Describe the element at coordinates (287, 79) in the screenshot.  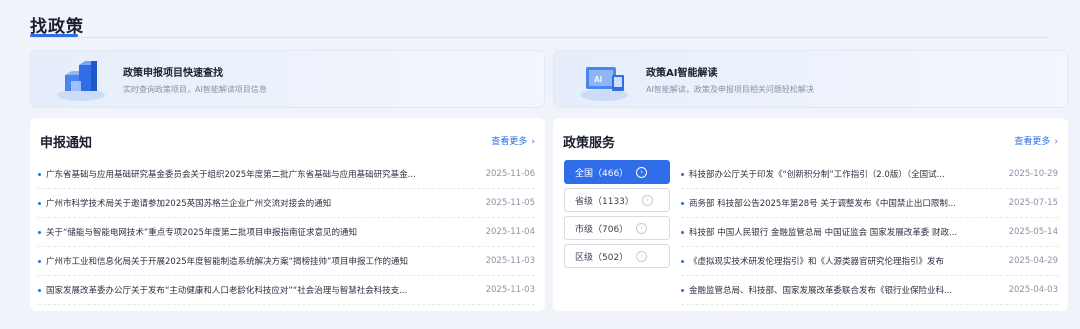
I see `banner-policy-search: 政策申报项目快速查找 实时查询政策项目，AI智能解读项目信息` at that location.